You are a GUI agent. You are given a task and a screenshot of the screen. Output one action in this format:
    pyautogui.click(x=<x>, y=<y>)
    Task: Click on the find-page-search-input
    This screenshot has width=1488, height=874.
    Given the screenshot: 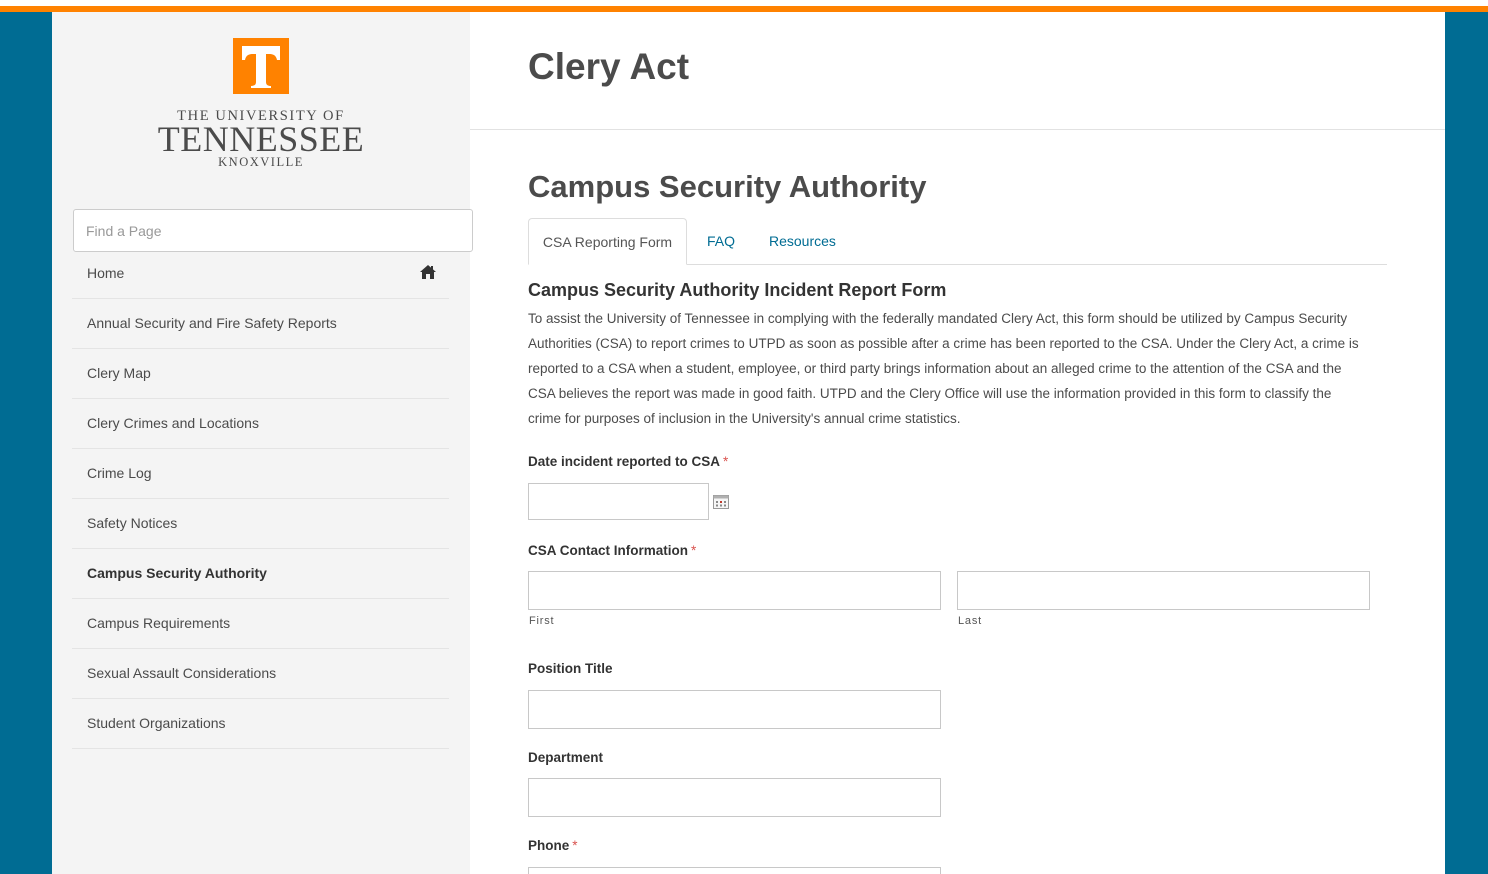 What is the action you would take?
    pyautogui.click(x=273, y=230)
    